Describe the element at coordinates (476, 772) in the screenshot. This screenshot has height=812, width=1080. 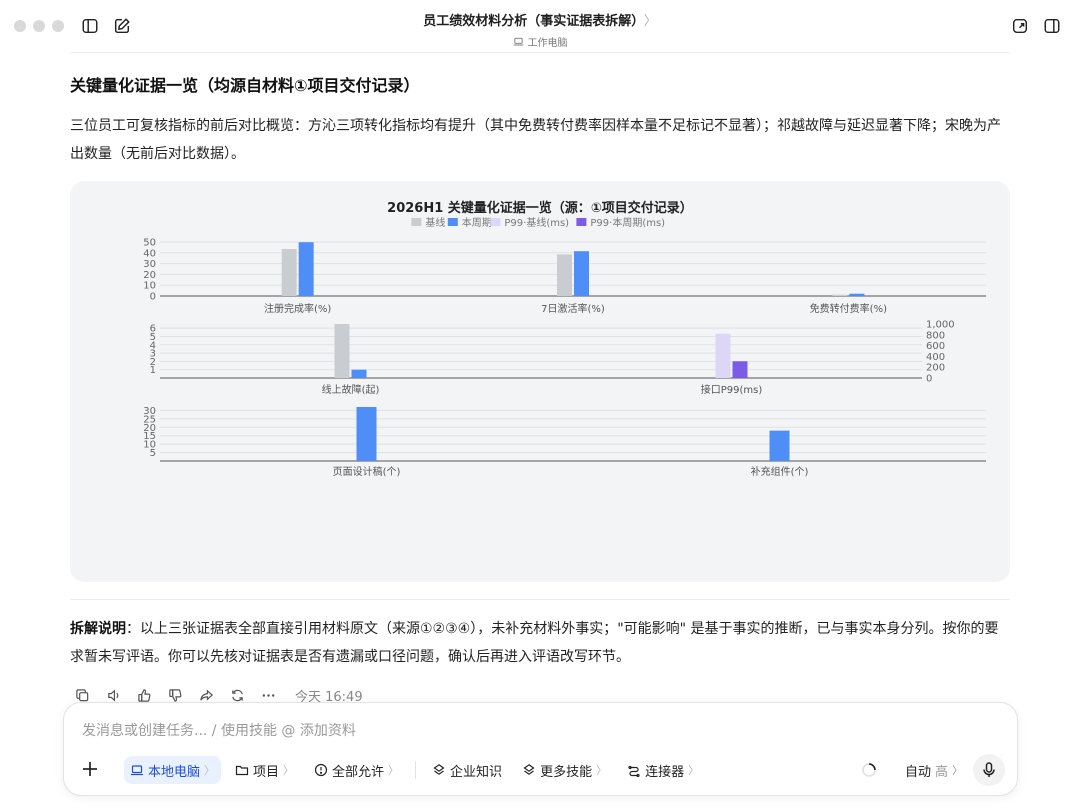
I see `chip-label: 企业知识` at that location.